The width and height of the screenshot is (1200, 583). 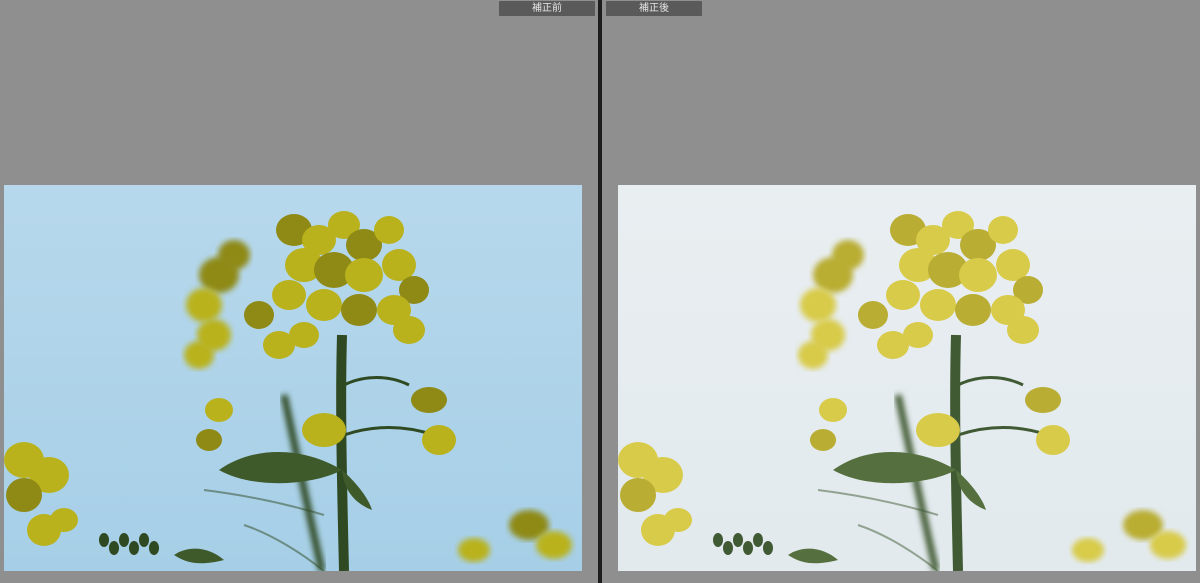 I want to click on before-label: 補正前, so click(x=547, y=8).